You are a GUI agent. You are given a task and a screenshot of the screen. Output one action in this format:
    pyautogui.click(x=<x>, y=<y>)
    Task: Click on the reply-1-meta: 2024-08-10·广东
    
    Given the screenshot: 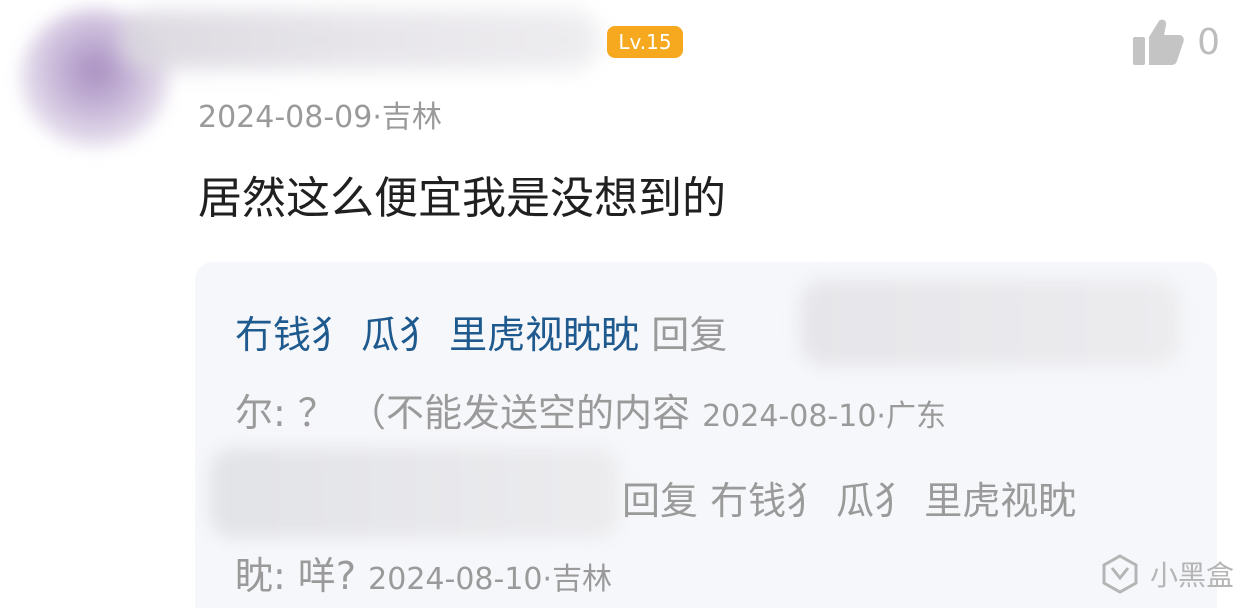 What is the action you would take?
    pyautogui.click(x=824, y=416)
    